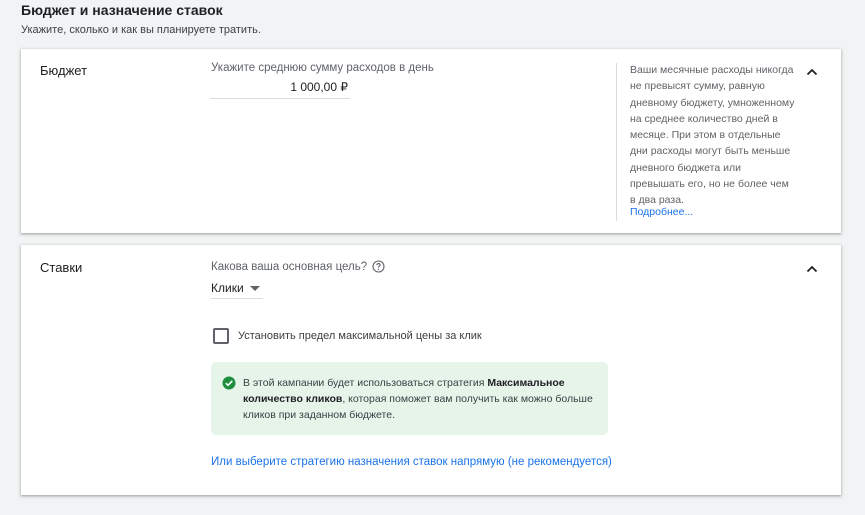 The image size is (865, 515). Describe the element at coordinates (616, 142) in the screenshot. I see `vertical-divider` at that location.